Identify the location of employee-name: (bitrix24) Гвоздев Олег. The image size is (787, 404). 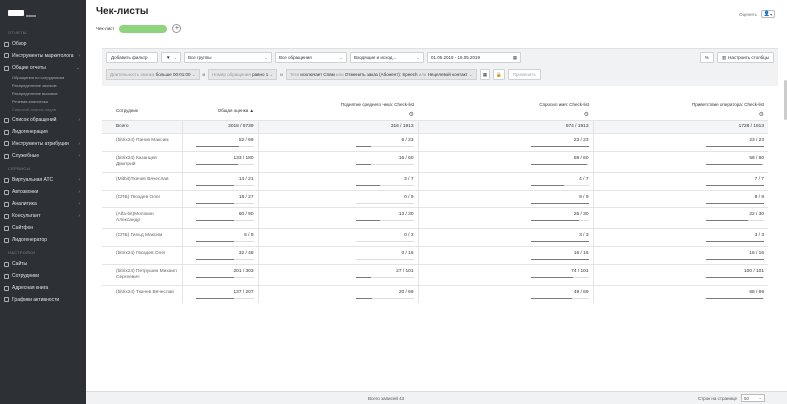
(142, 255).